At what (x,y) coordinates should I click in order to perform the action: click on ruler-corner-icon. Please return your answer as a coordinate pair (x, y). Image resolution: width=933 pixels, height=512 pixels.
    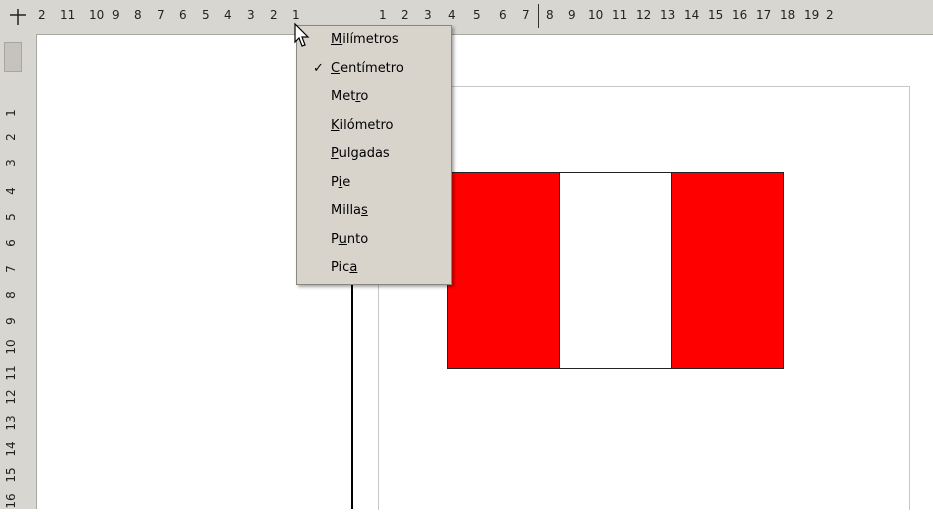
    Looking at the image, I should click on (18, 17).